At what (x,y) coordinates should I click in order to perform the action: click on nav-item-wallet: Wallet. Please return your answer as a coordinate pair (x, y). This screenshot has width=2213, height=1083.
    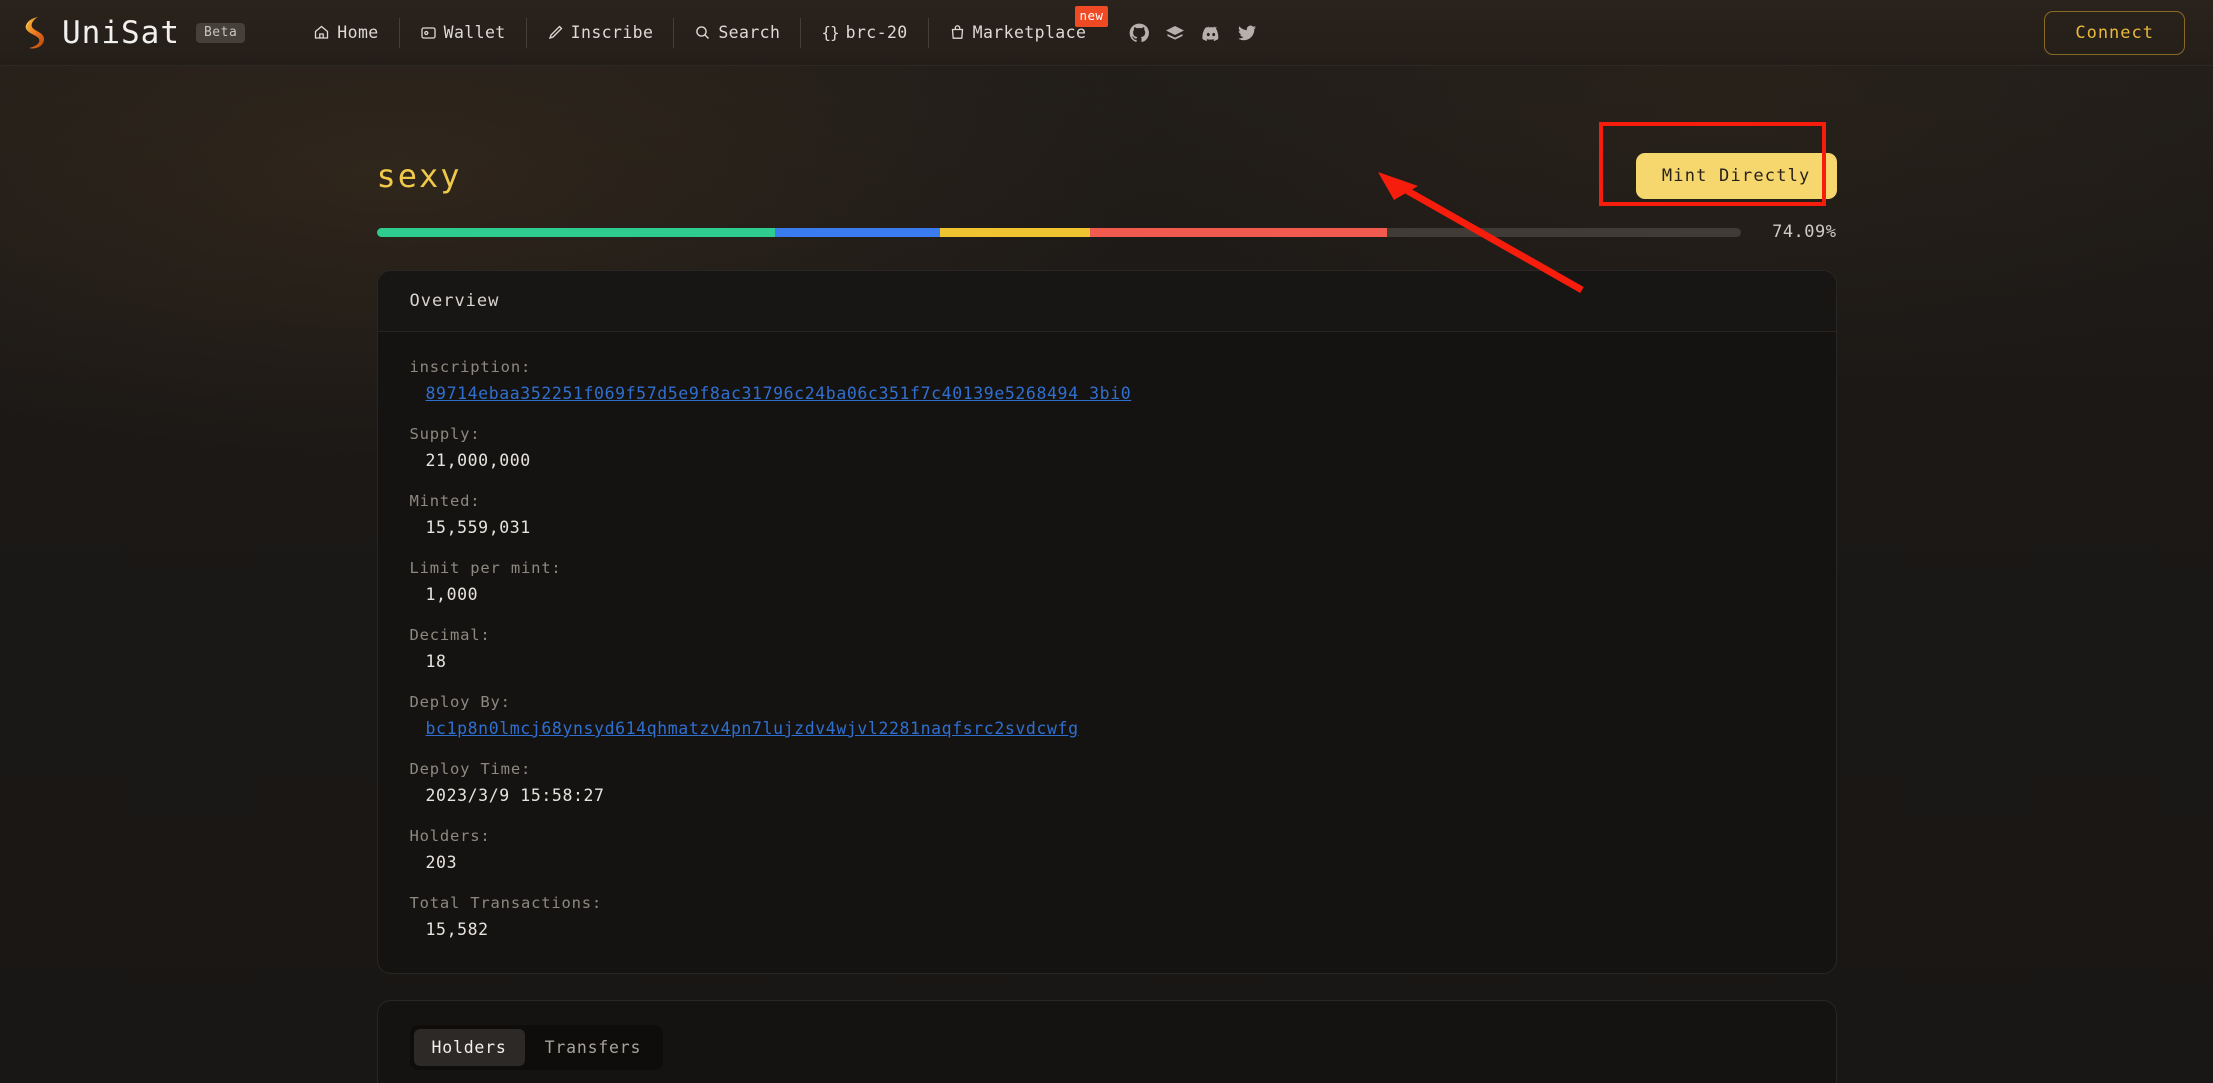
    Looking at the image, I should click on (462, 32).